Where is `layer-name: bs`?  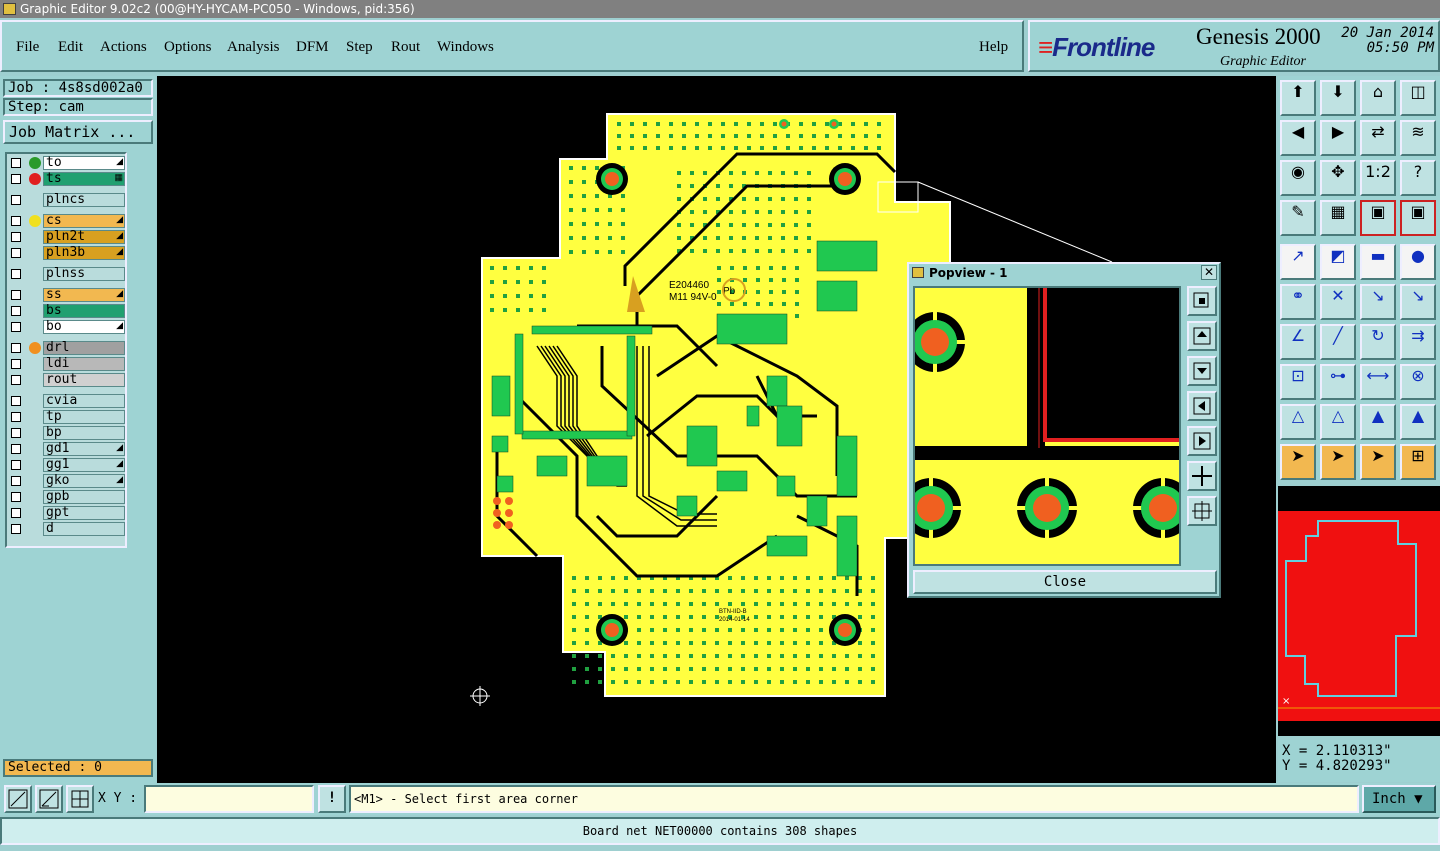 layer-name: bs is located at coordinates (84, 311).